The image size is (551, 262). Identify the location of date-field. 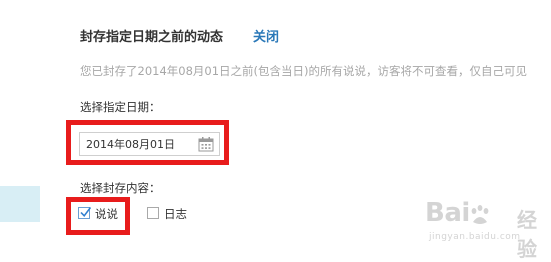
(149, 144).